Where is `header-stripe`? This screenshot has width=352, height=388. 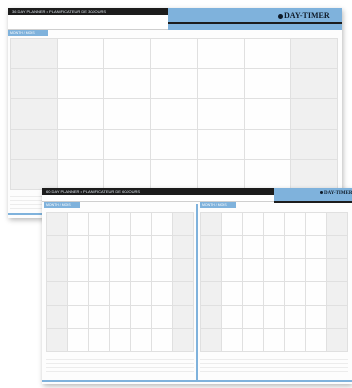
header-stripe is located at coordinates (255, 23).